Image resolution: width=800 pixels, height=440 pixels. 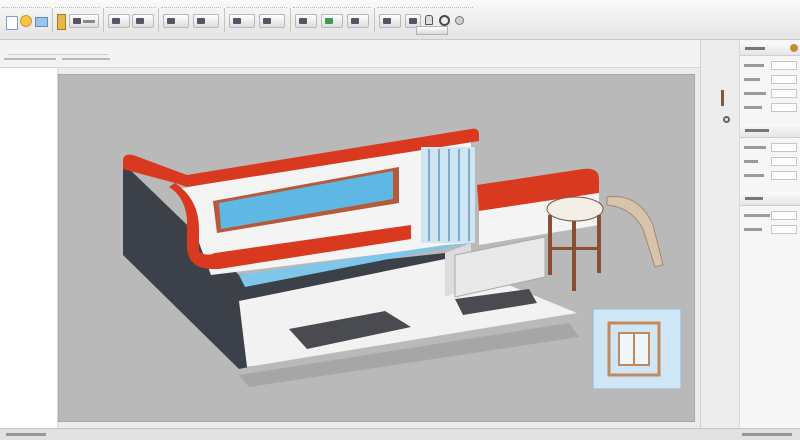 What do you see at coordinates (794, 48) in the screenshot?
I see `settings-gear-icon` at bounding box center [794, 48].